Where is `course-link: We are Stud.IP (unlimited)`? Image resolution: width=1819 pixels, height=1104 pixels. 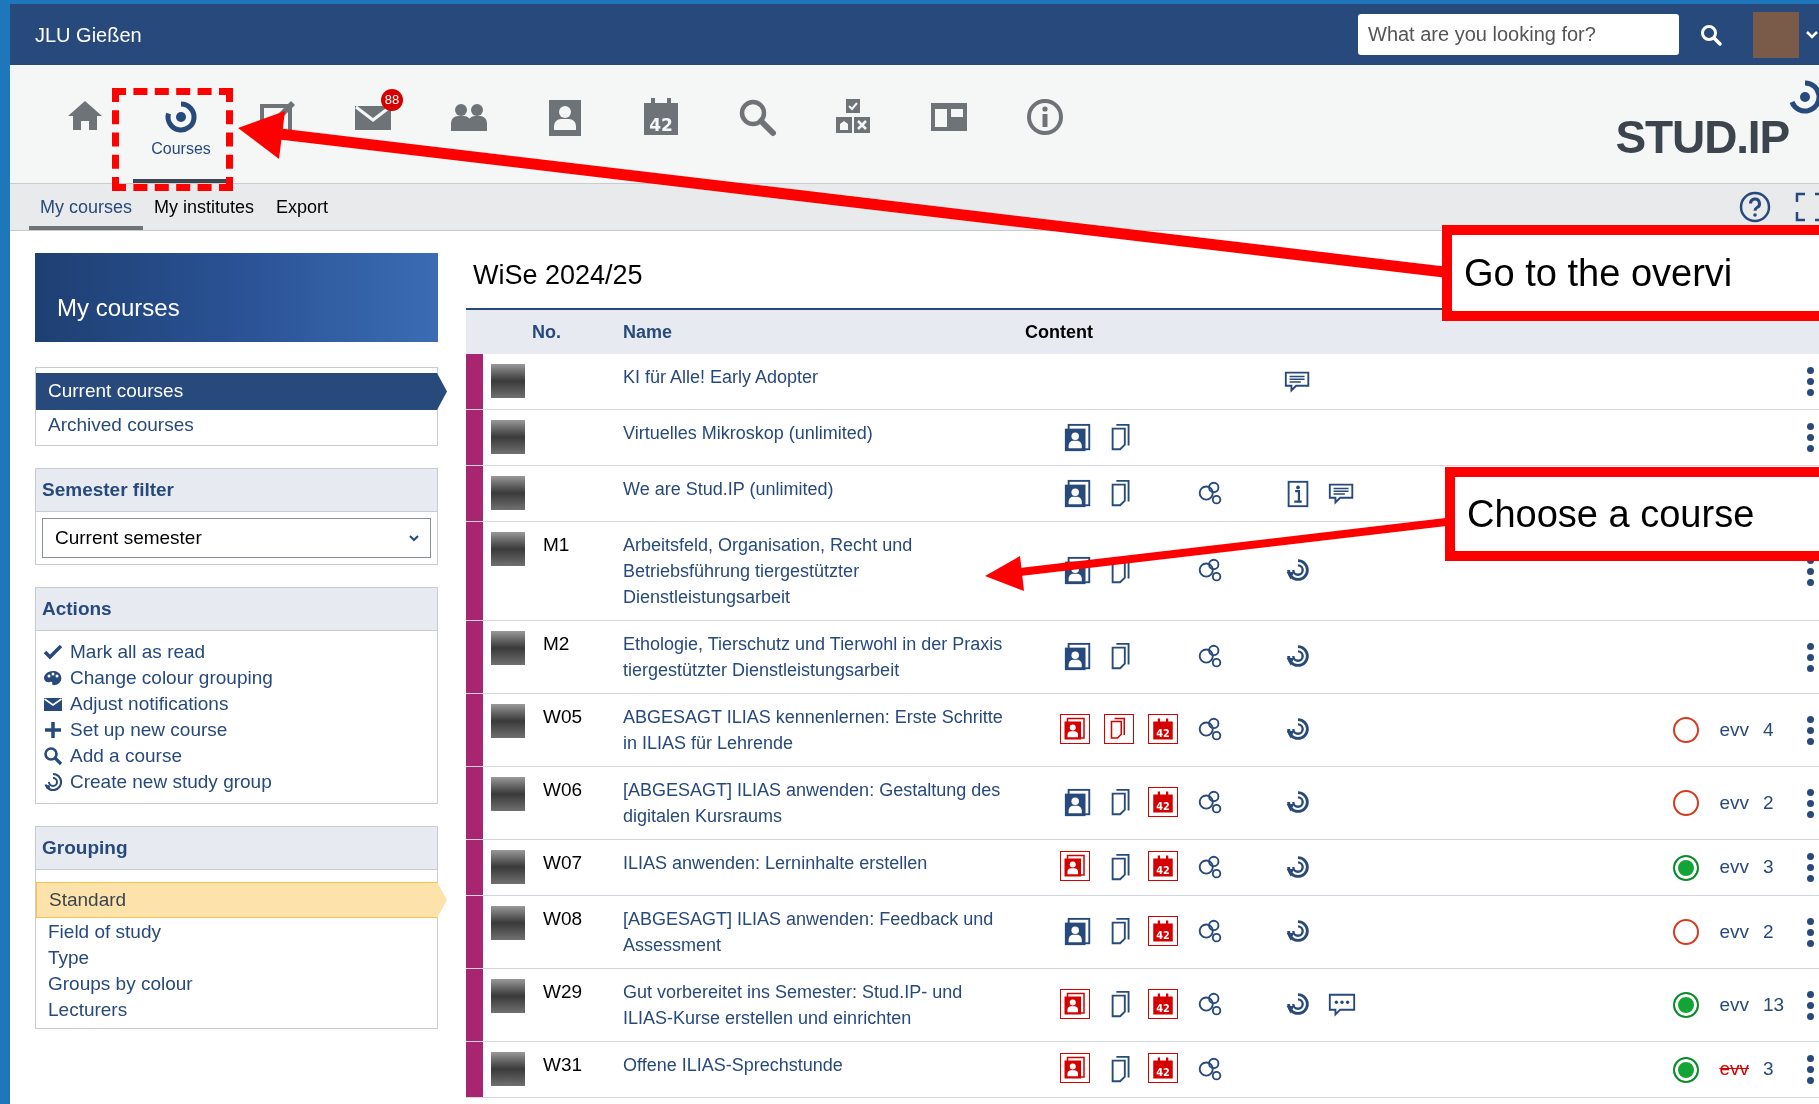 course-link: We are Stud.IP (unlimited) is located at coordinates (818, 489).